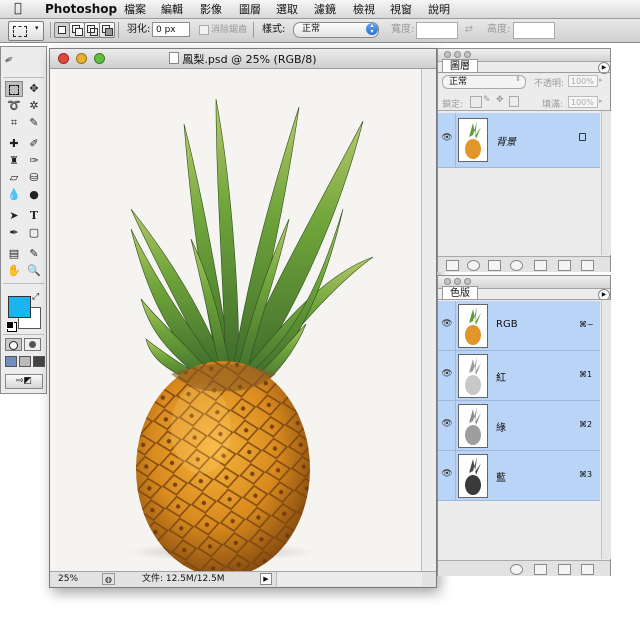 The width and height of the screenshot is (640, 617). Describe the element at coordinates (266, 579) in the screenshot. I see `status-menu-arrow-icon: ▶` at that location.